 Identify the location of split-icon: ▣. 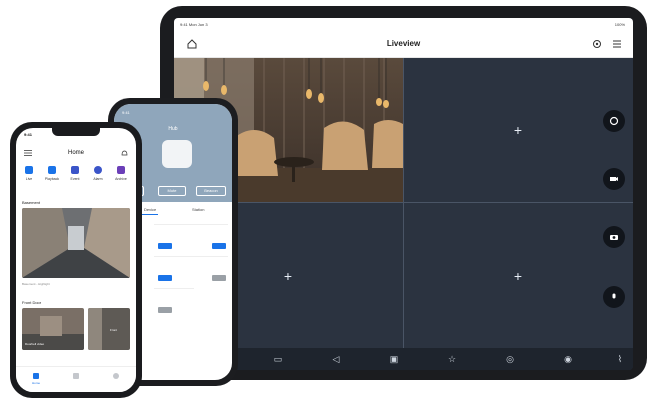
(394, 359).